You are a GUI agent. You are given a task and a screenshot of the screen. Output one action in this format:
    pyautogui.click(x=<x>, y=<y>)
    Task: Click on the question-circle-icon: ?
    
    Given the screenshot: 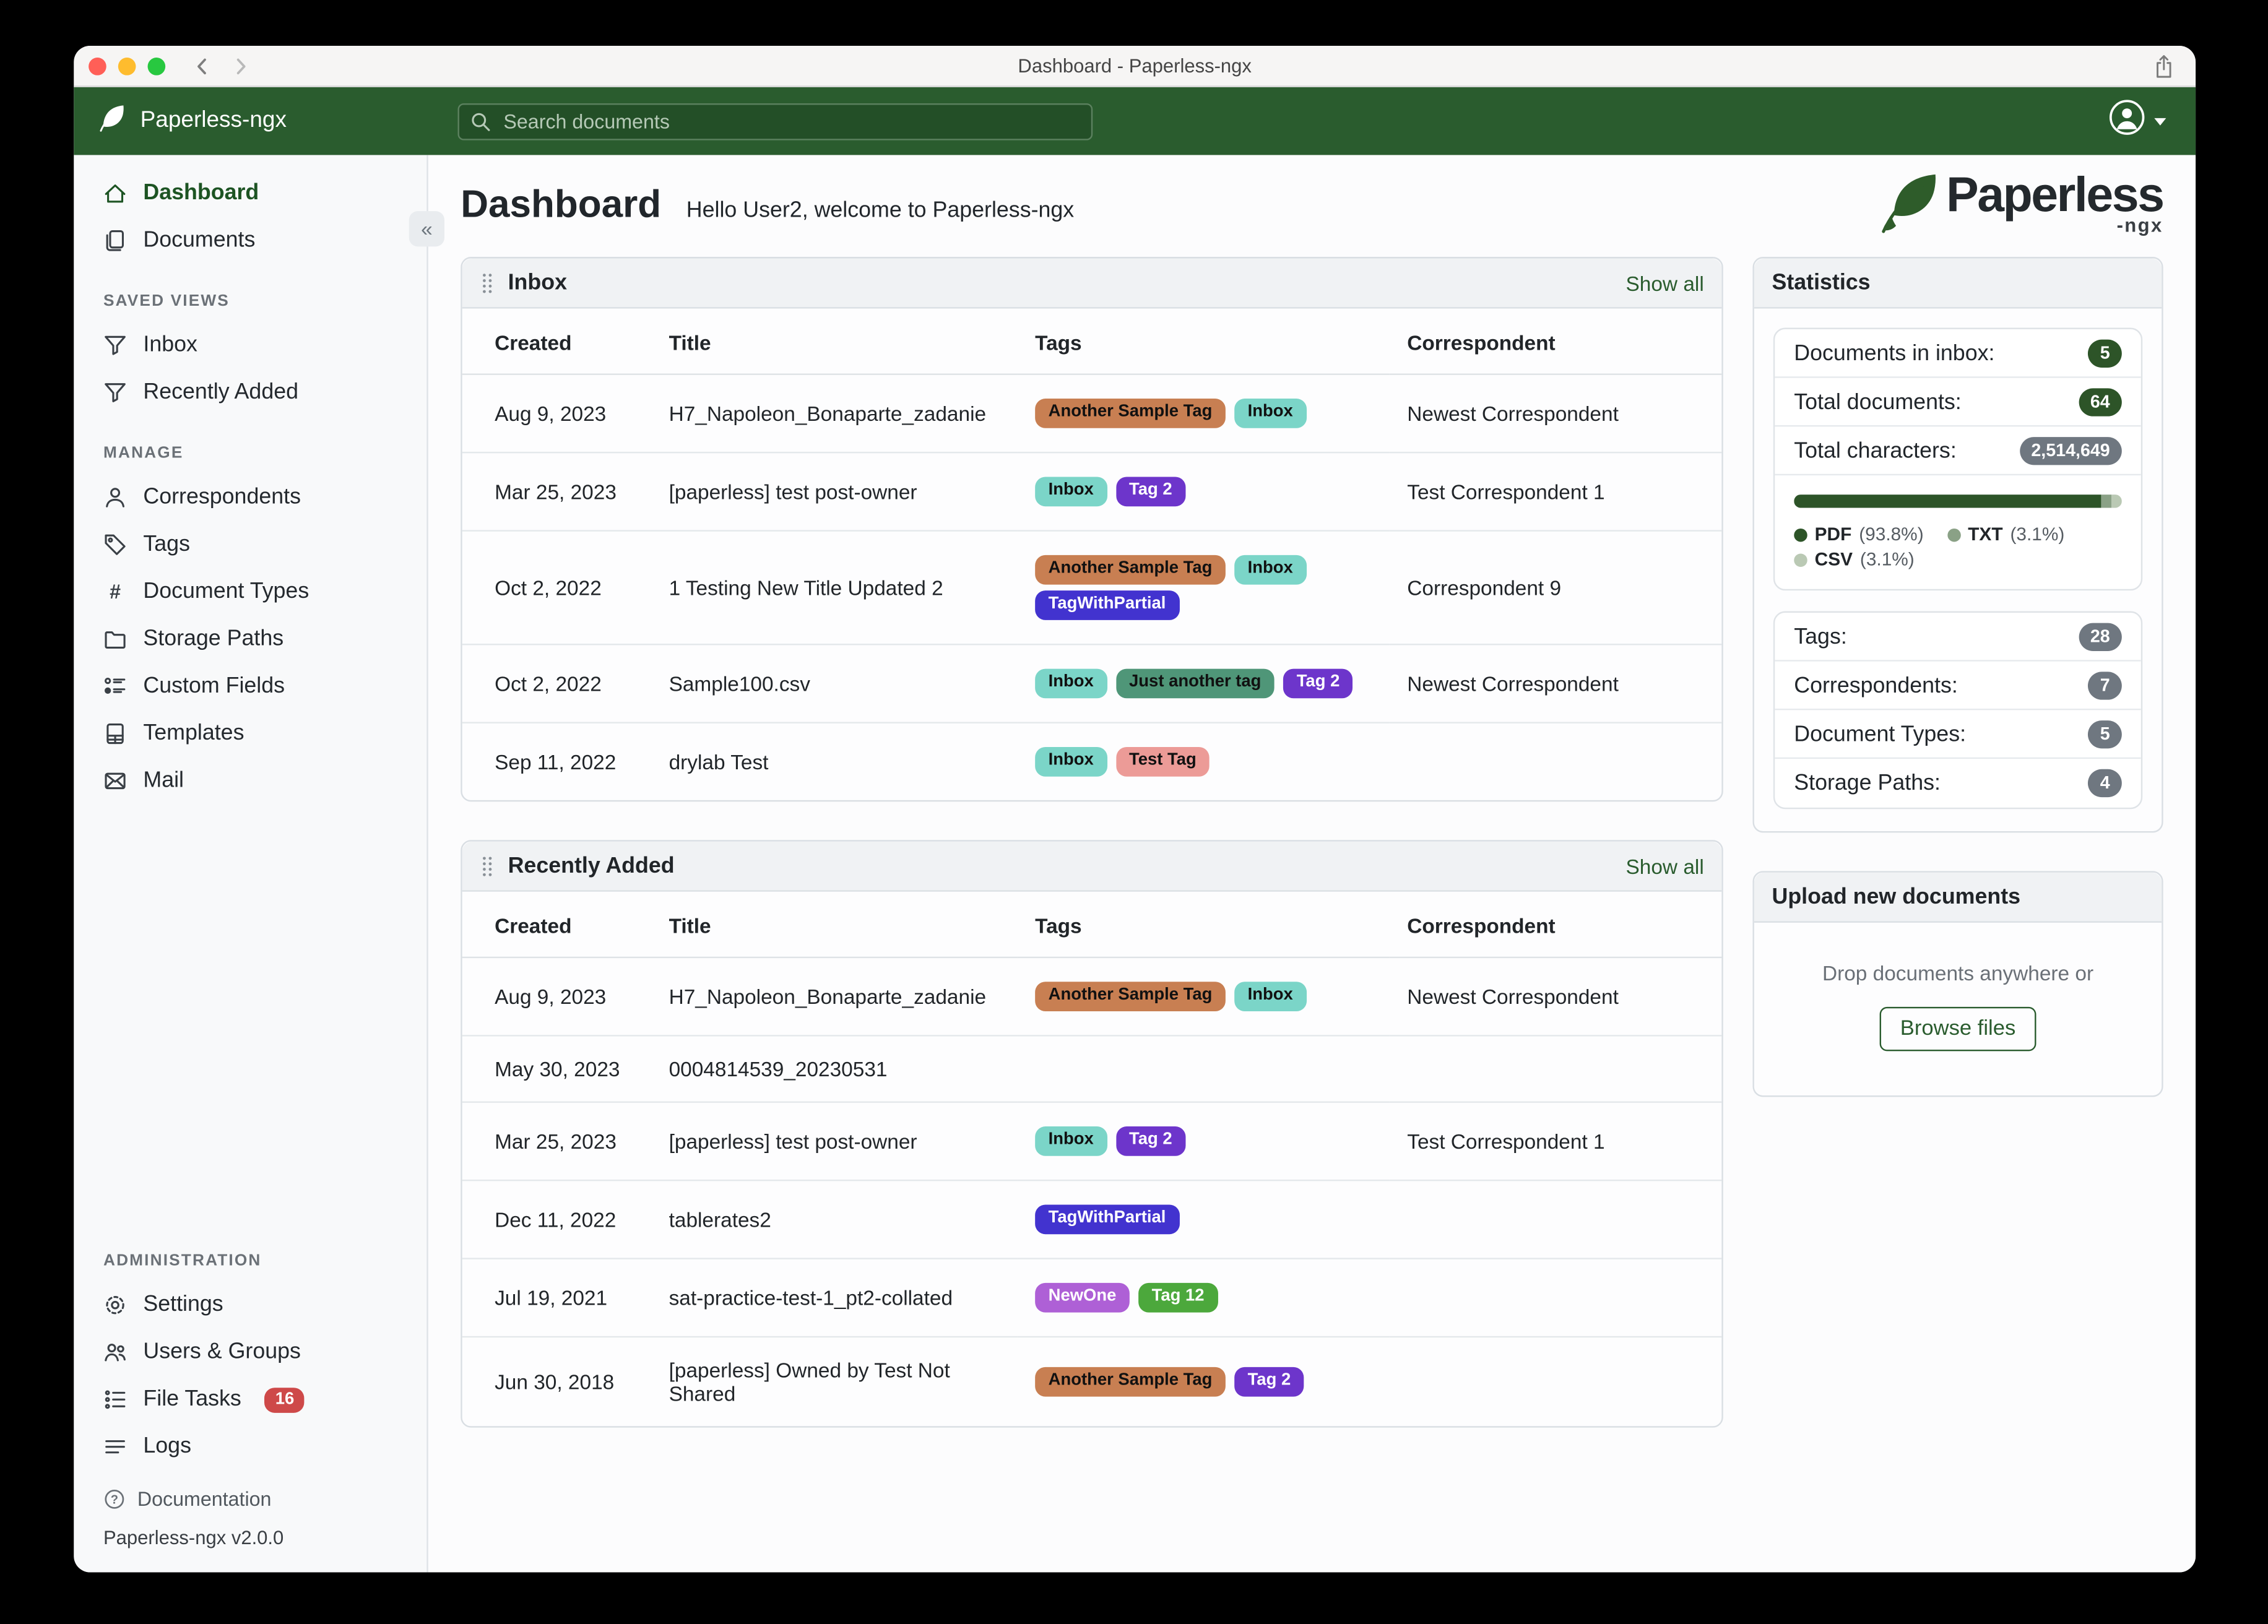 What is the action you would take?
    pyautogui.click(x=114, y=1499)
    